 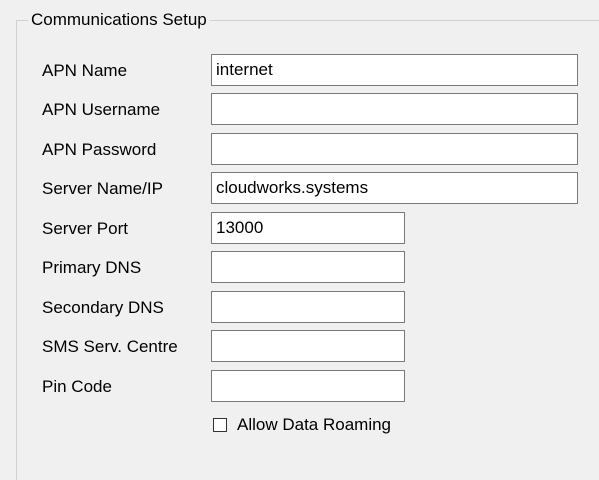 I want to click on apn-password-input, so click(x=394, y=149).